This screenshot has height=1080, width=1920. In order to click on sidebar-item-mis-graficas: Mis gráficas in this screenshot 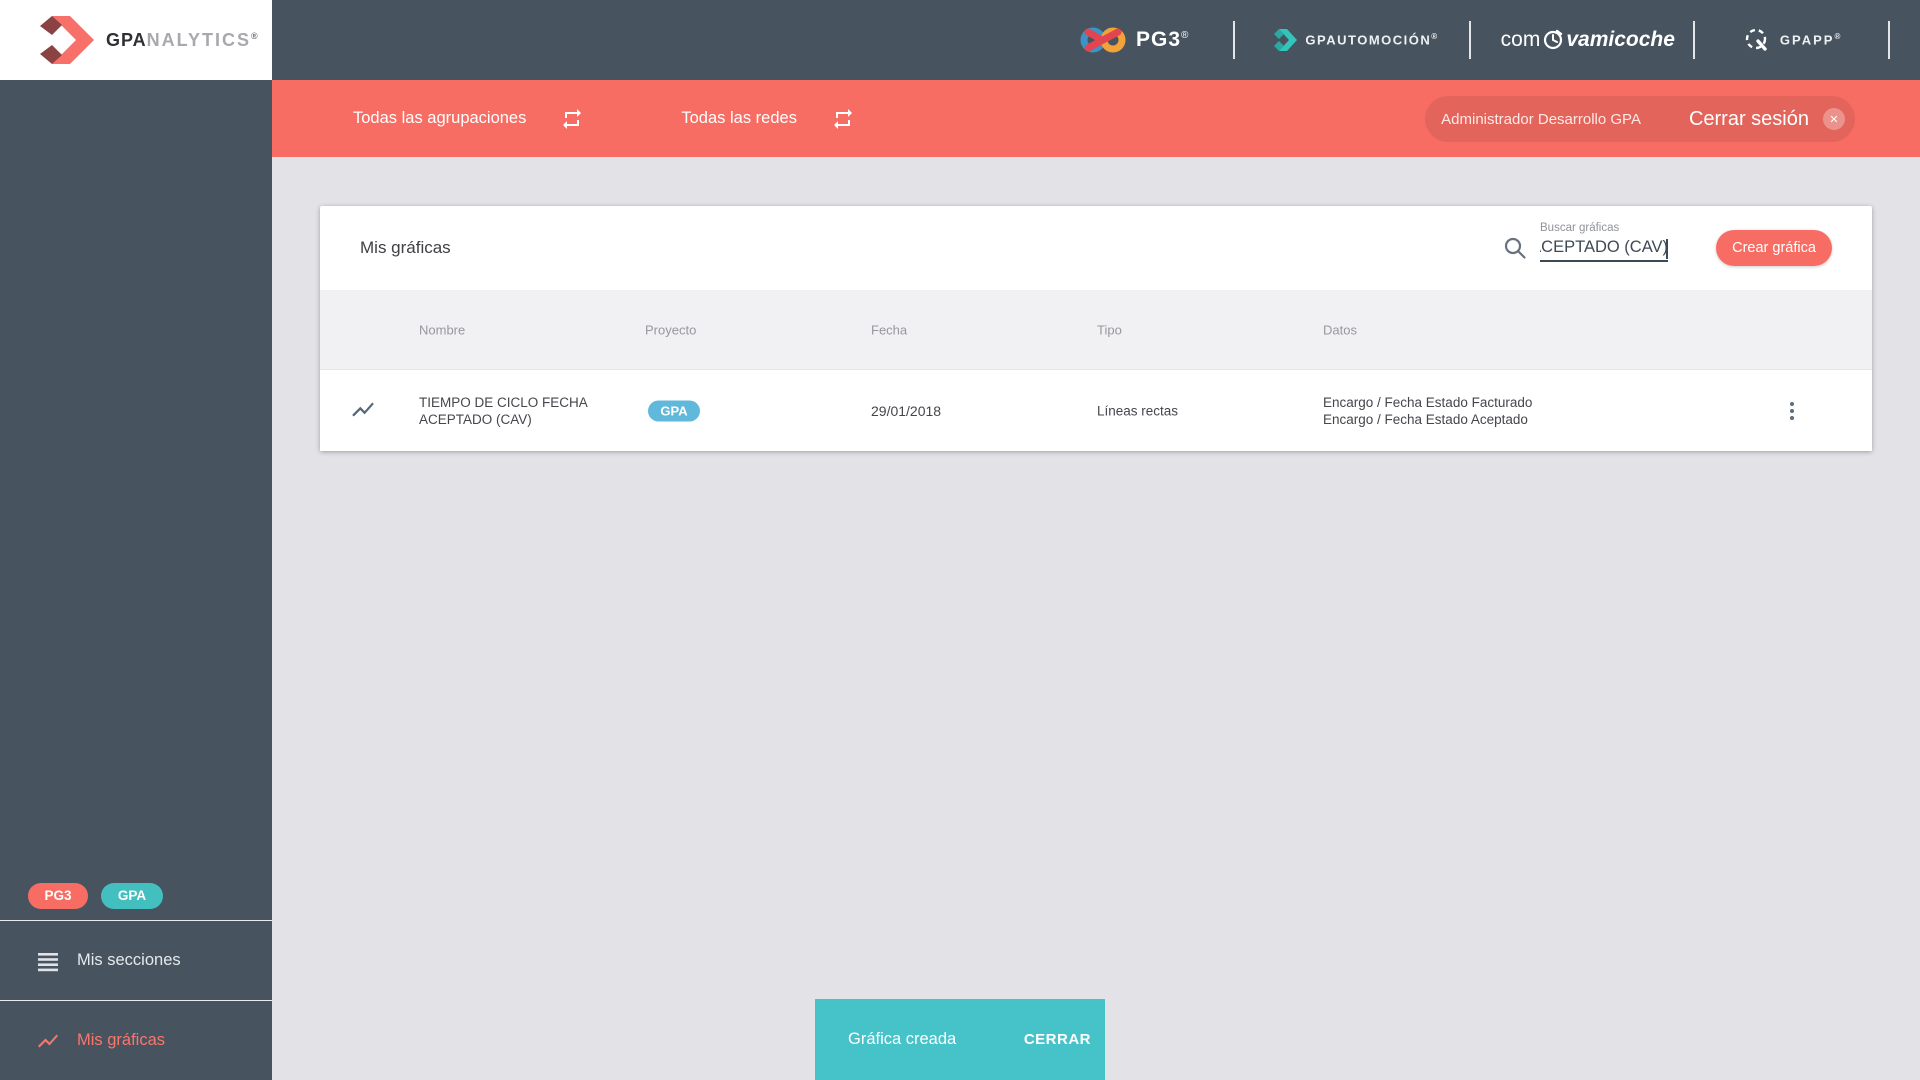, I will do `click(136, 1040)`.